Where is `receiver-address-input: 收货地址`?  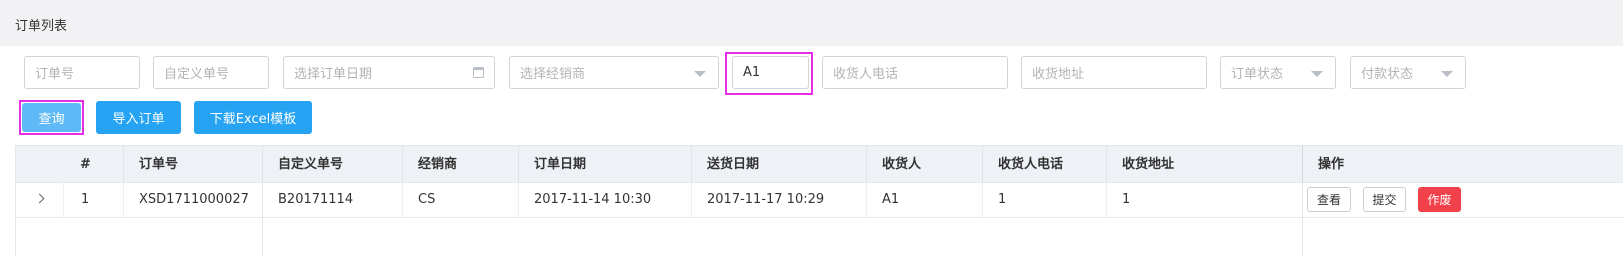 receiver-address-input: 收货地址 is located at coordinates (1114, 72).